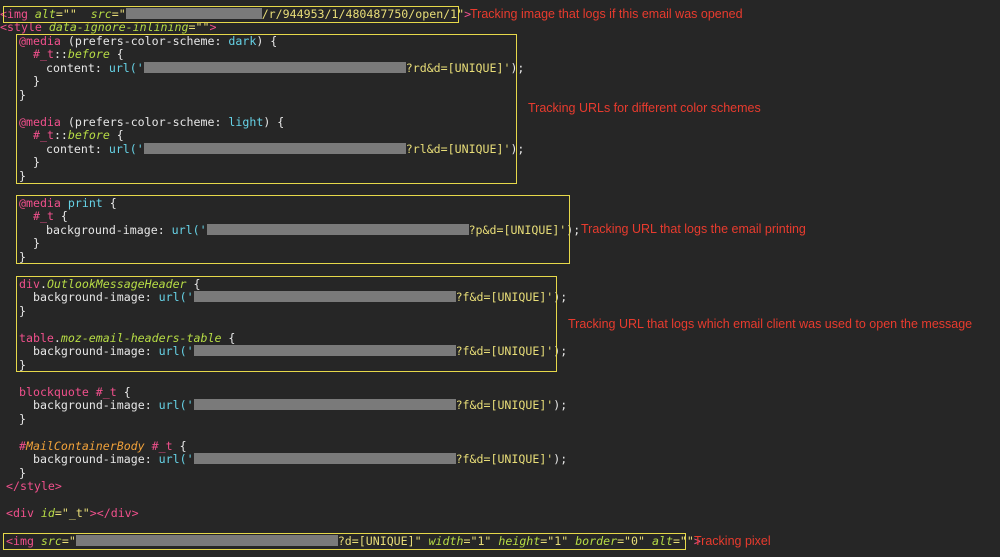 The height and width of the screenshot is (557, 1000). What do you see at coordinates (85, 446) in the screenshot?
I see `id-token: MailContainerBody` at bounding box center [85, 446].